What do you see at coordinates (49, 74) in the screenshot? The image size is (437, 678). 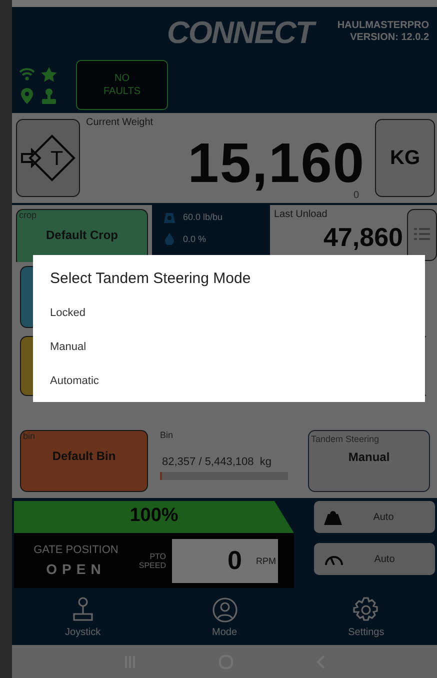 I see `star-icon` at bounding box center [49, 74].